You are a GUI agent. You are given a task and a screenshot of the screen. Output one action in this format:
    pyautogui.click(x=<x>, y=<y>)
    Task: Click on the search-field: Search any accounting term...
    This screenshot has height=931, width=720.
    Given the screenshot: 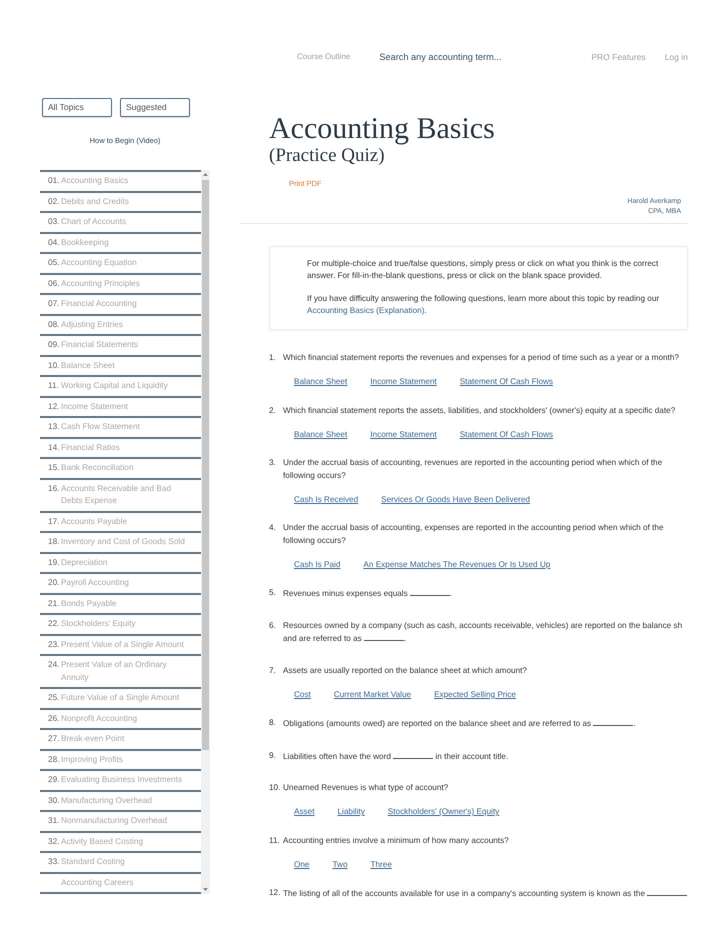 What is the action you would take?
    pyautogui.click(x=469, y=57)
    